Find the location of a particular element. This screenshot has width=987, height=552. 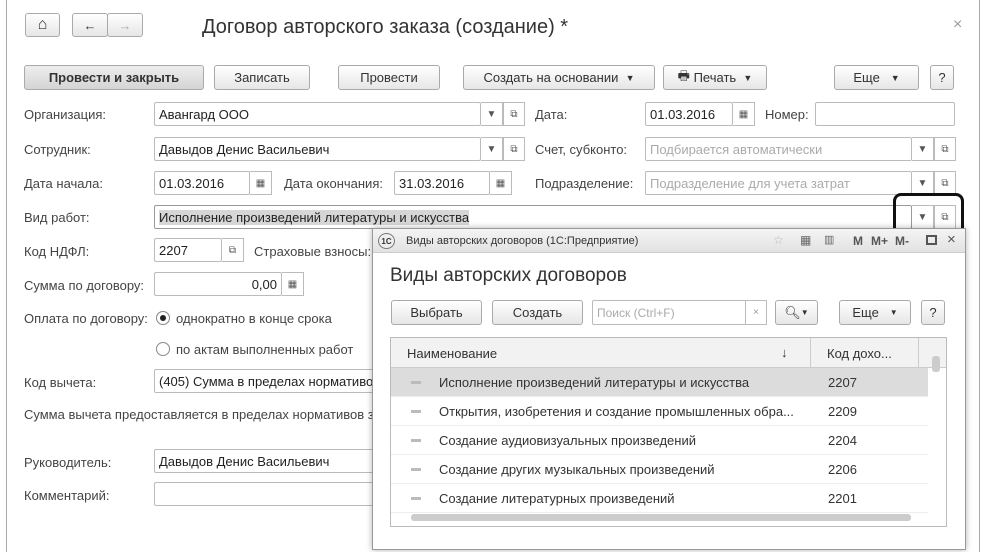

insurance-label: Страховые взносы: is located at coordinates (313, 251).